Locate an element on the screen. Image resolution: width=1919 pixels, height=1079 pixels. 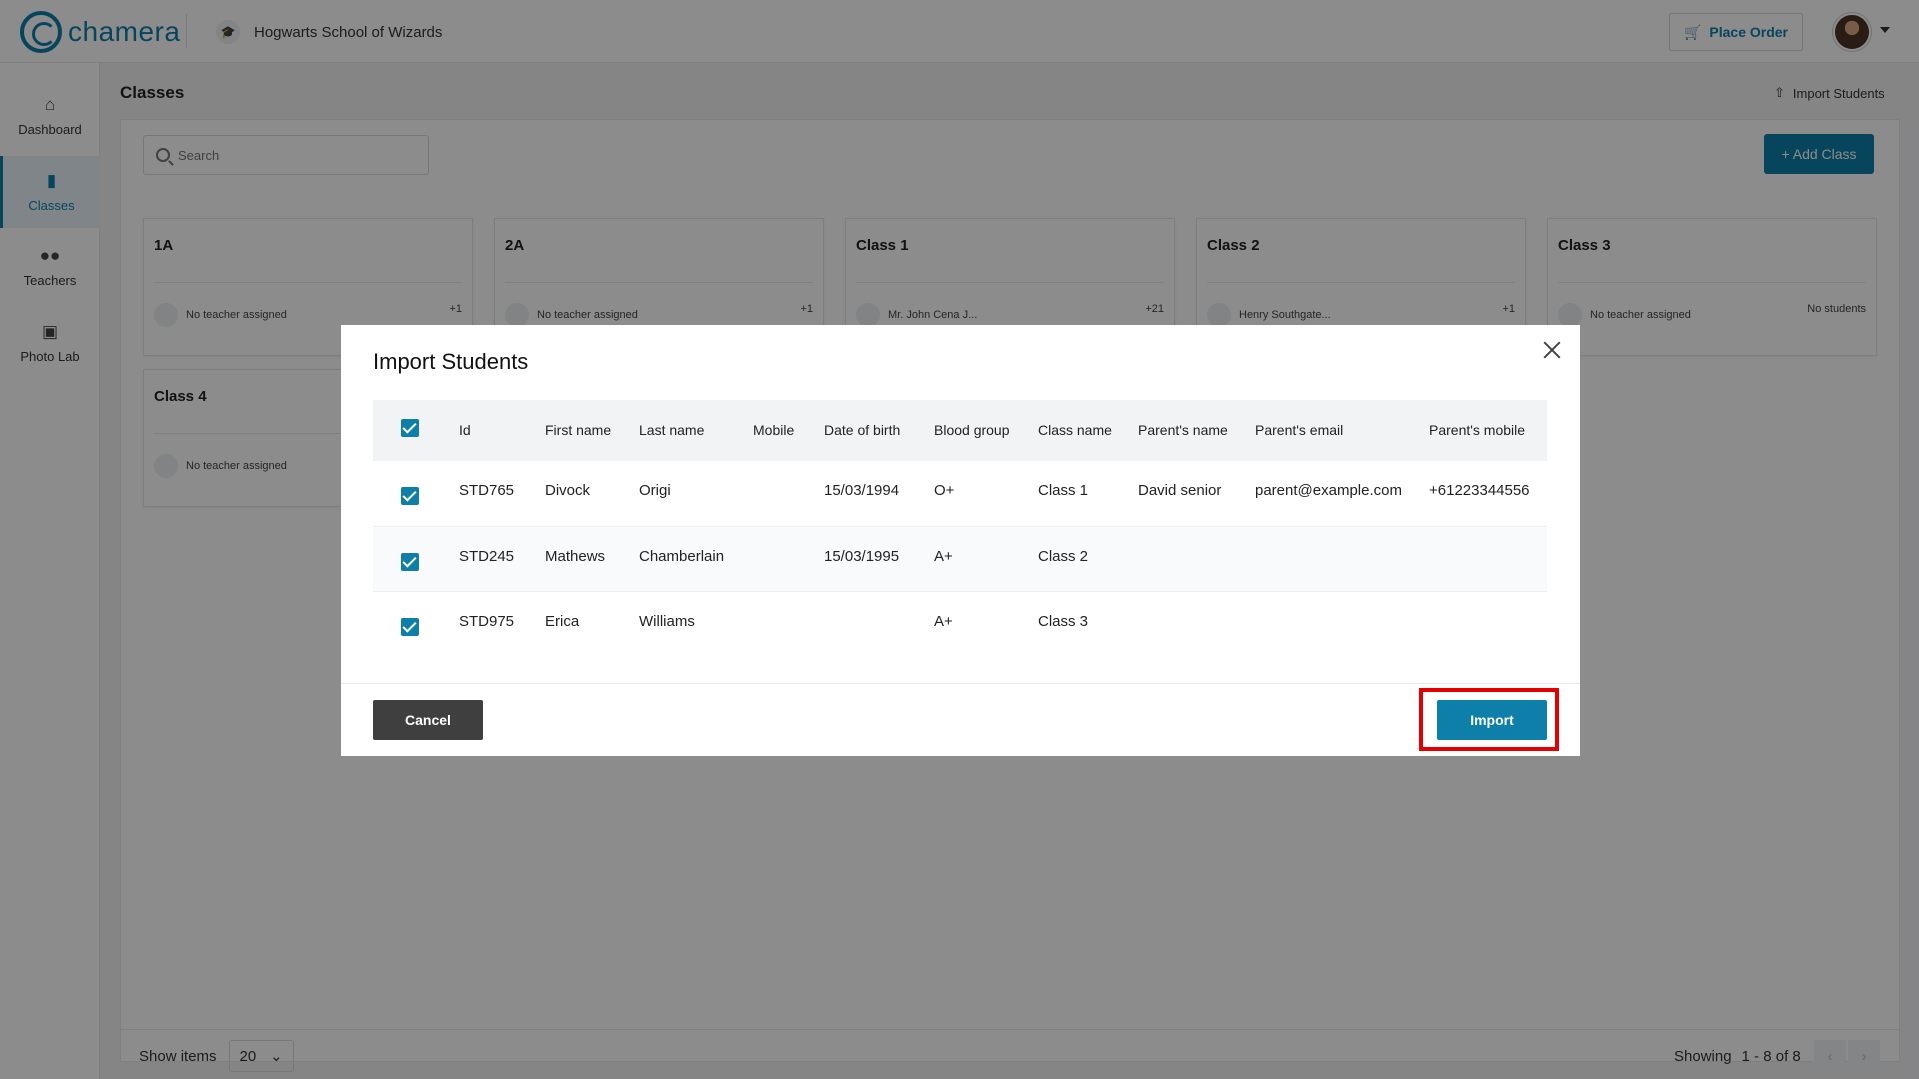
cell-class-name: Class 2 is located at coordinates (1063, 556).